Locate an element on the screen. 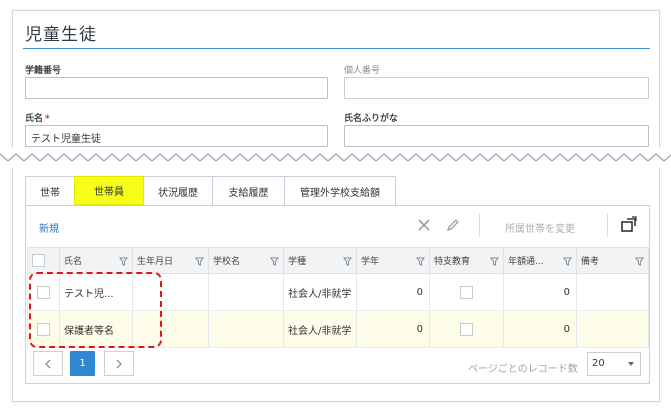  torn-edge-divider is located at coordinates (335, 158).